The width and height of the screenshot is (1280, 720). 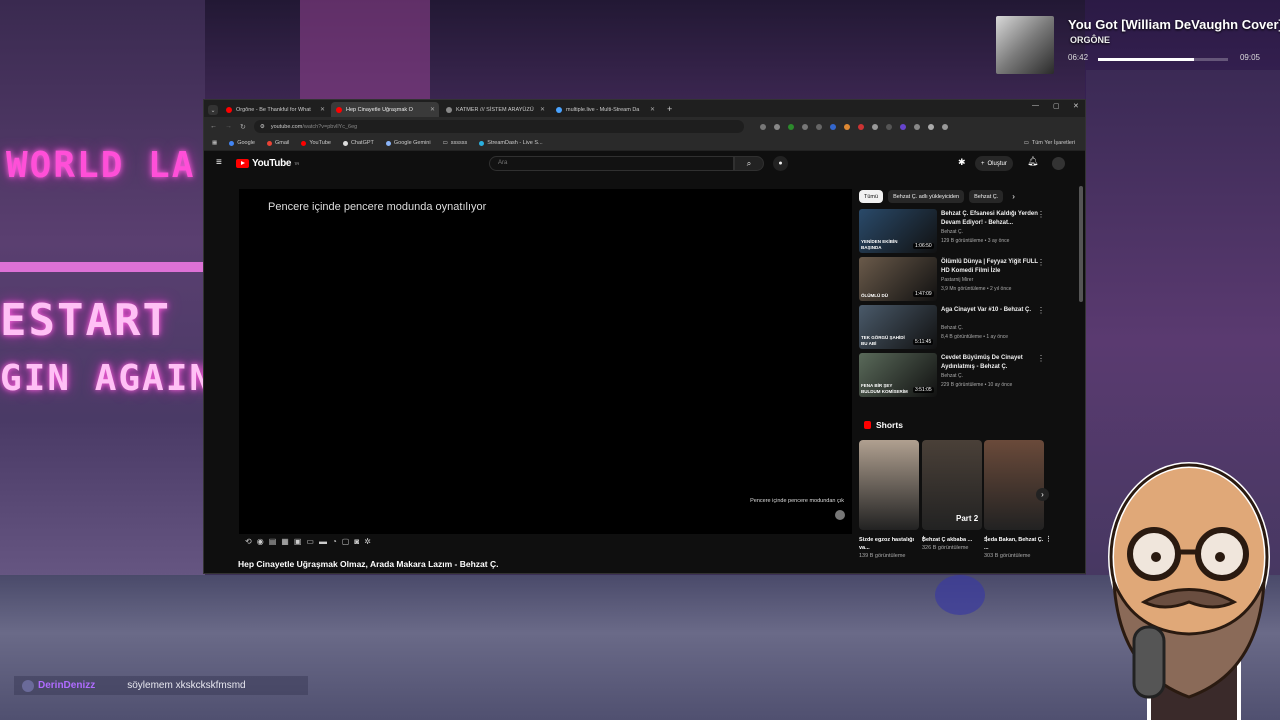 I want to click on subtitles-icon: ▬, so click(x=323, y=541).